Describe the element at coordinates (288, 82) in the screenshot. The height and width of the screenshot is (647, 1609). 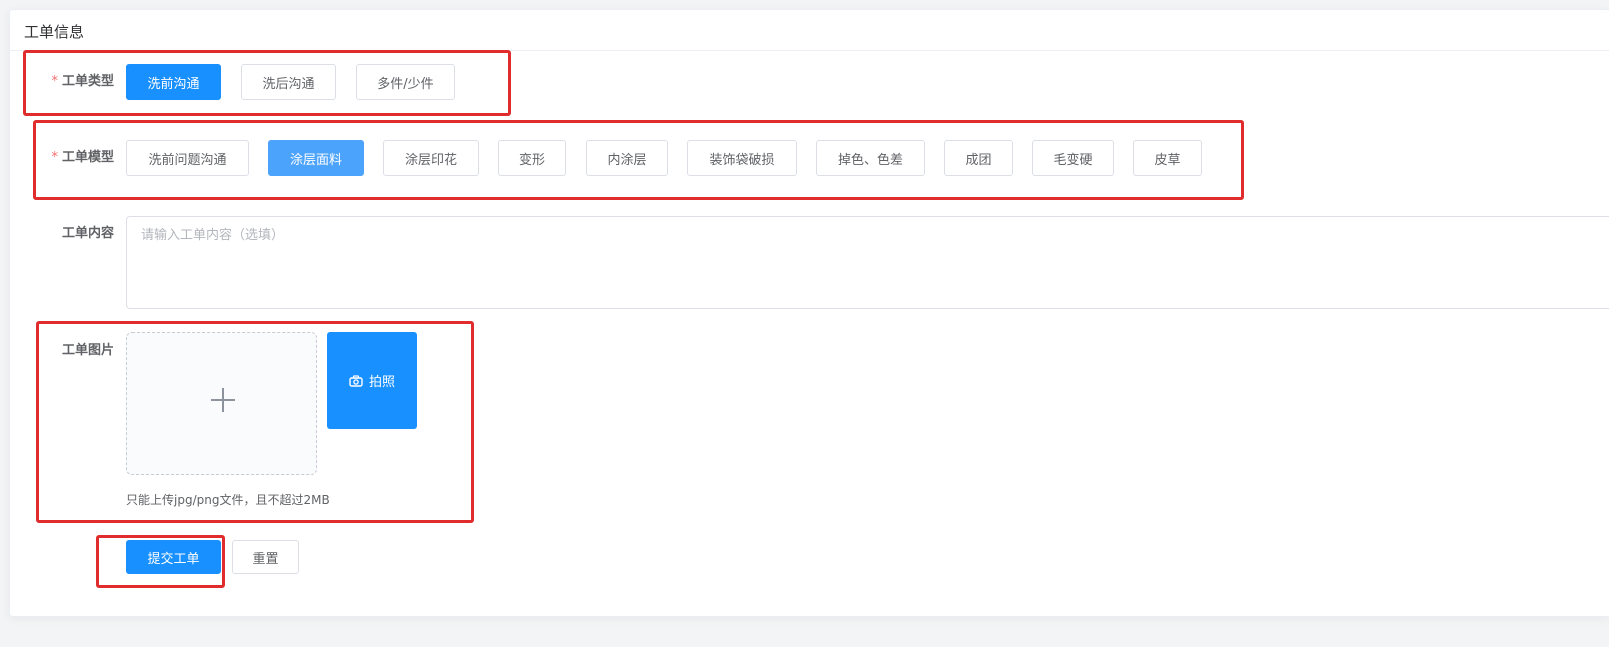
I see `type-option-post-wash: 洗后沟通` at that location.